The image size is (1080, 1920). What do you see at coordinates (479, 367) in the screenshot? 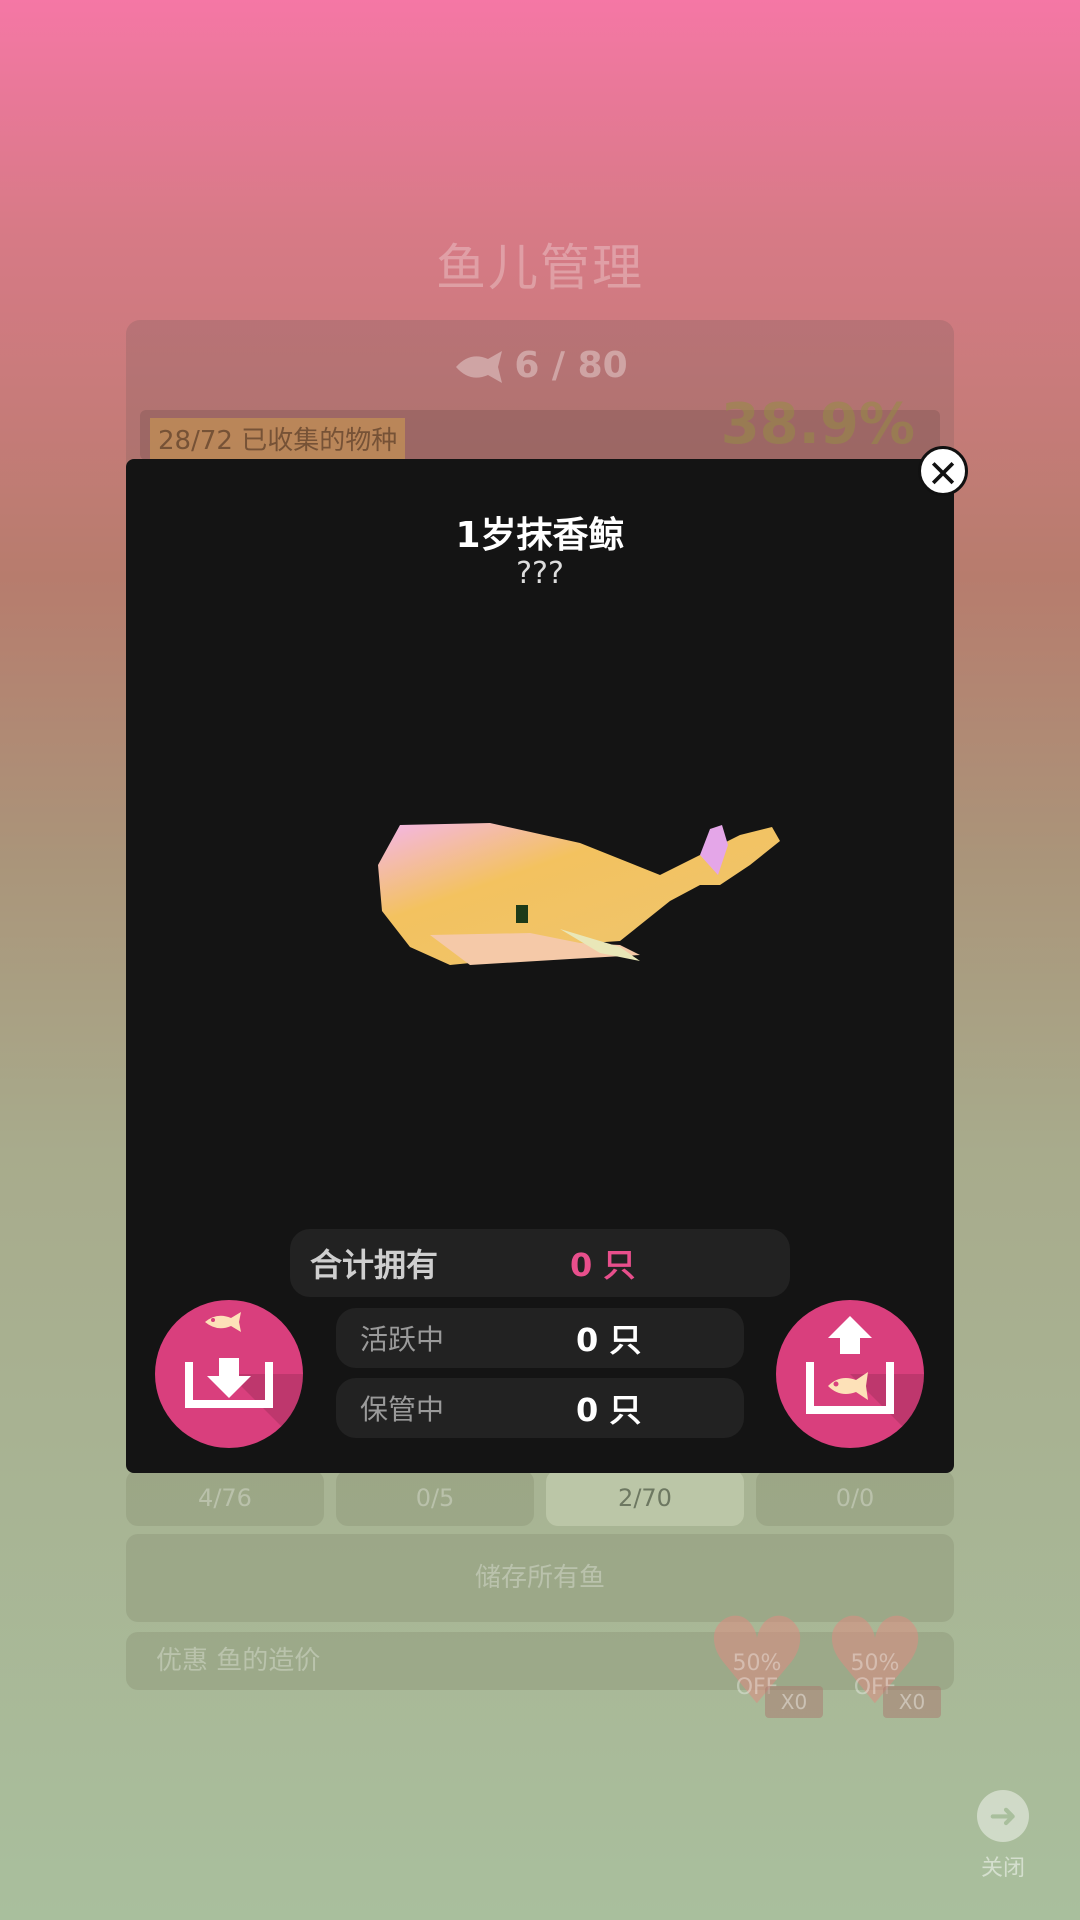
I see `fish-icon` at bounding box center [479, 367].